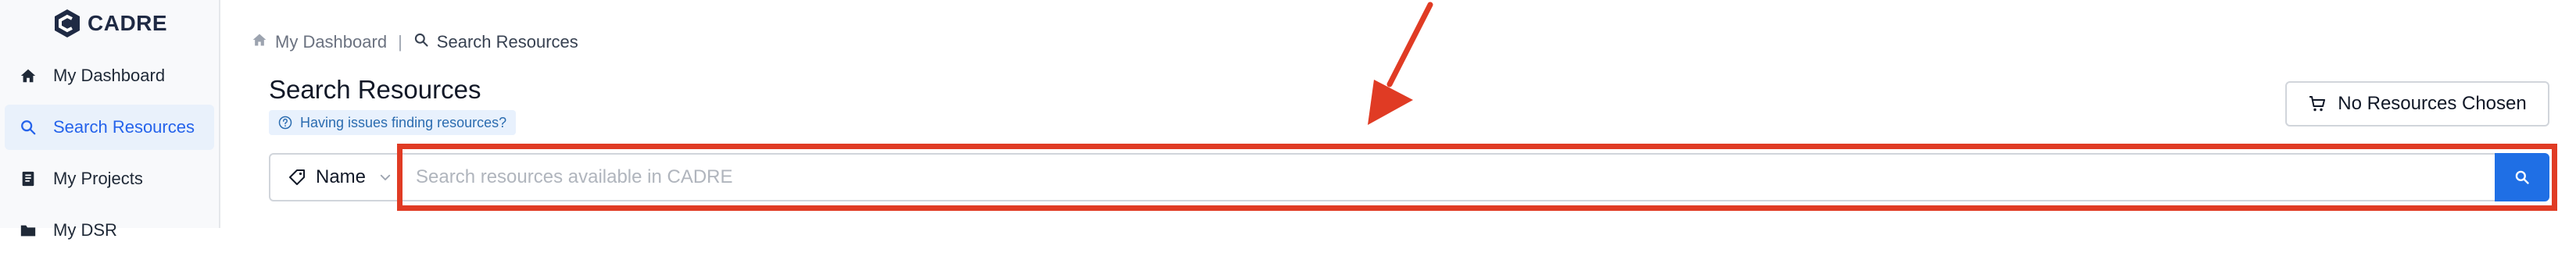 This screenshot has height=253, width=2576. Describe the element at coordinates (28, 230) in the screenshot. I see `folder-icon` at that location.